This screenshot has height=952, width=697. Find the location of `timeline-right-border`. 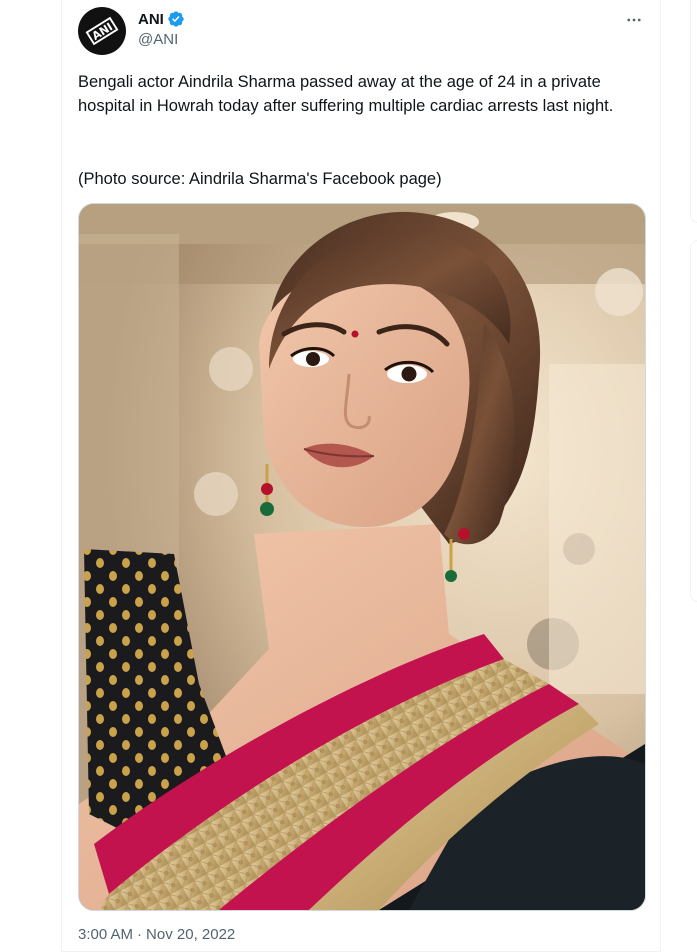

timeline-right-border is located at coordinates (660, 476).